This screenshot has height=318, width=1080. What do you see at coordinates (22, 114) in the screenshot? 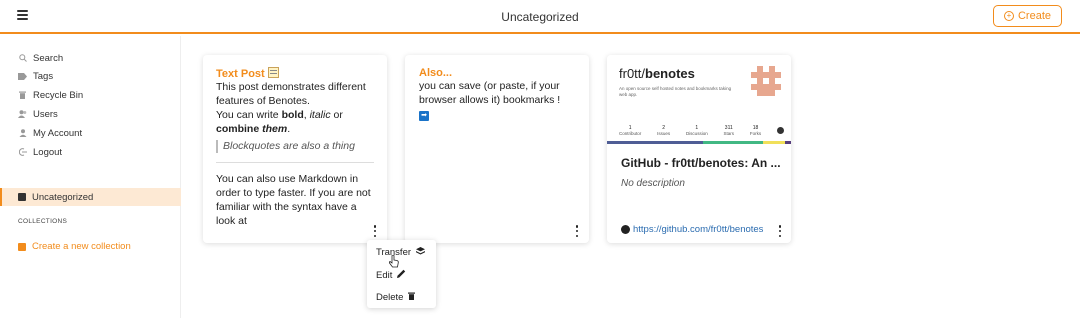
I see `users-icon` at bounding box center [22, 114].